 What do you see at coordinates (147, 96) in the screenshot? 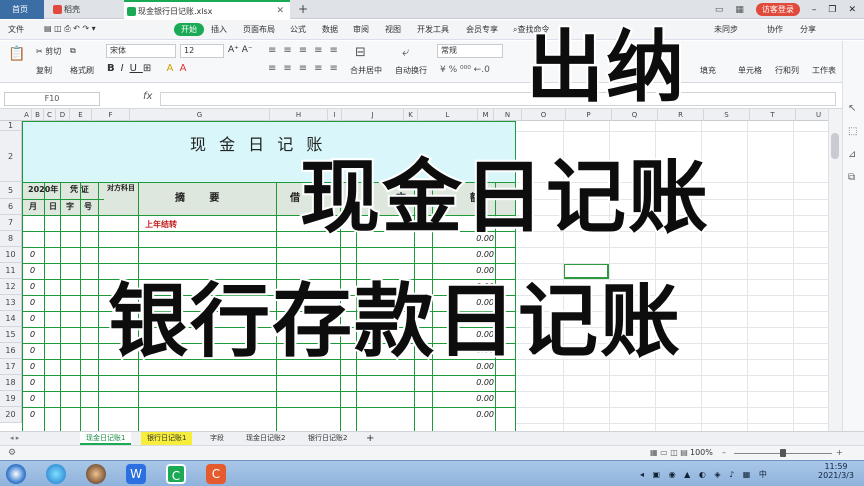
I see `function-icon: fx` at bounding box center [147, 96].